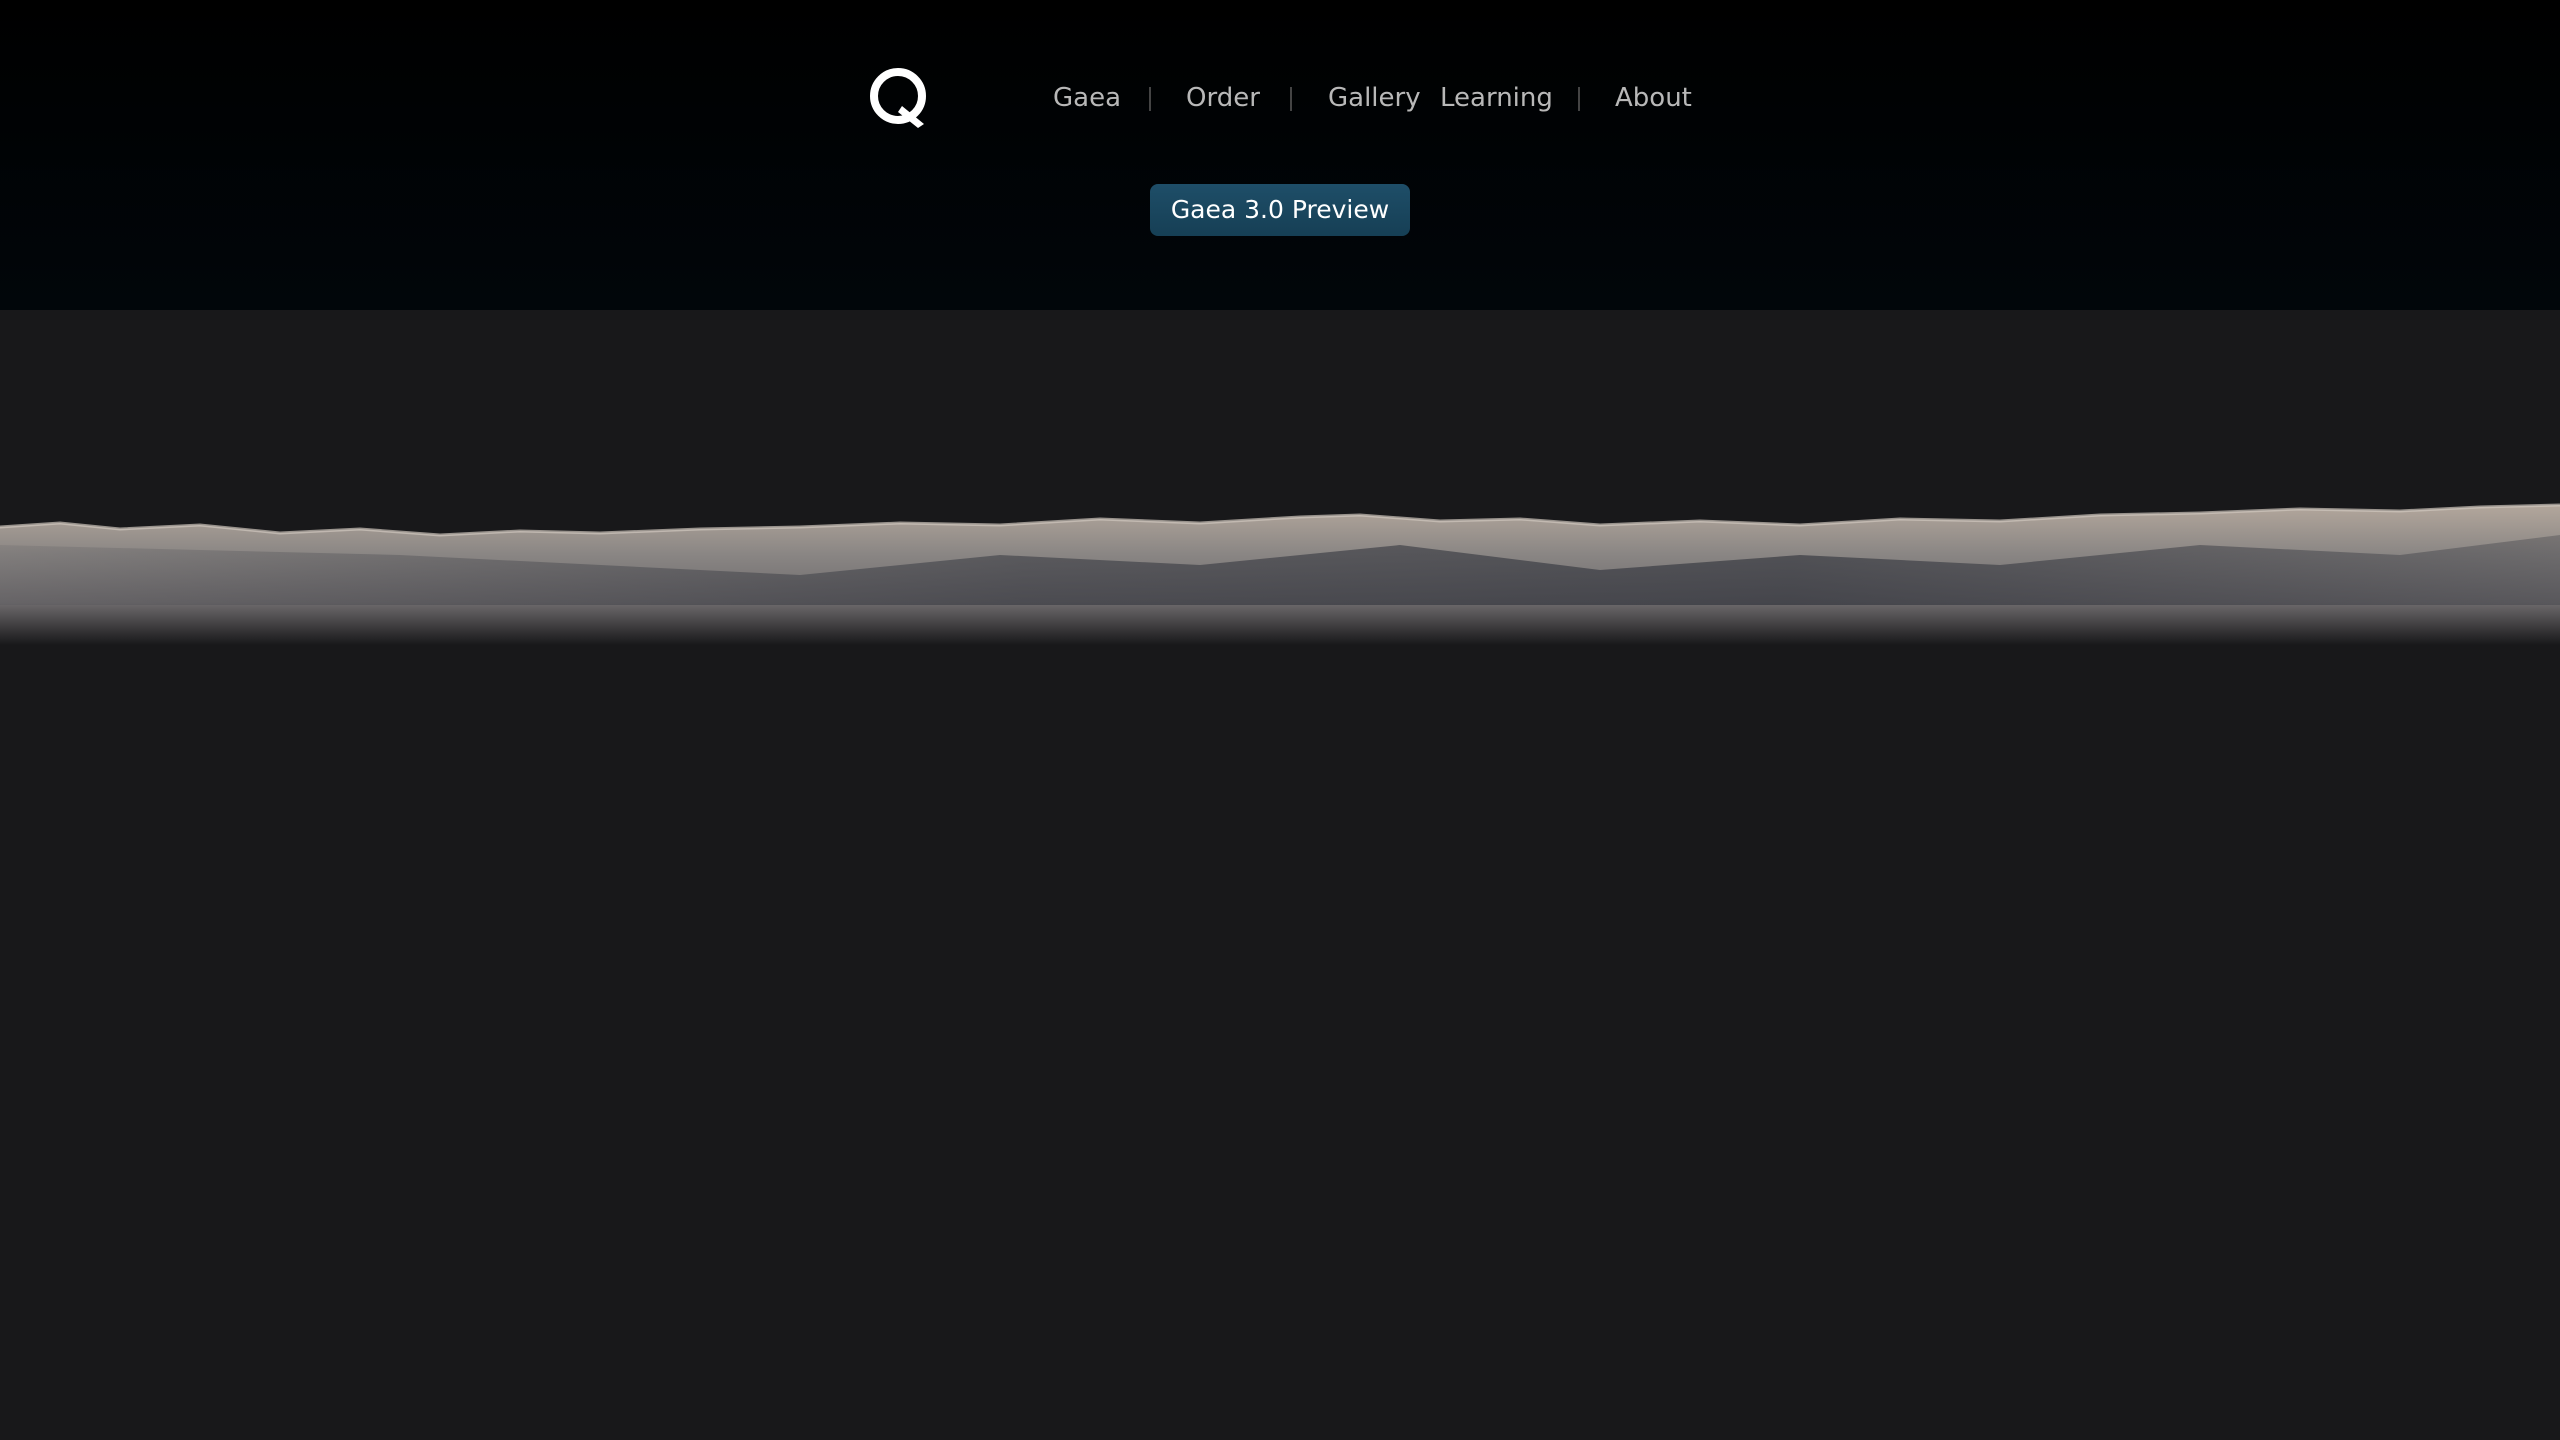 The width and height of the screenshot is (2560, 1440). What do you see at coordinates (1374, 98) in the screenshot?
I see `nav-gallery: Gallery` at bounding box center [1374, 98].